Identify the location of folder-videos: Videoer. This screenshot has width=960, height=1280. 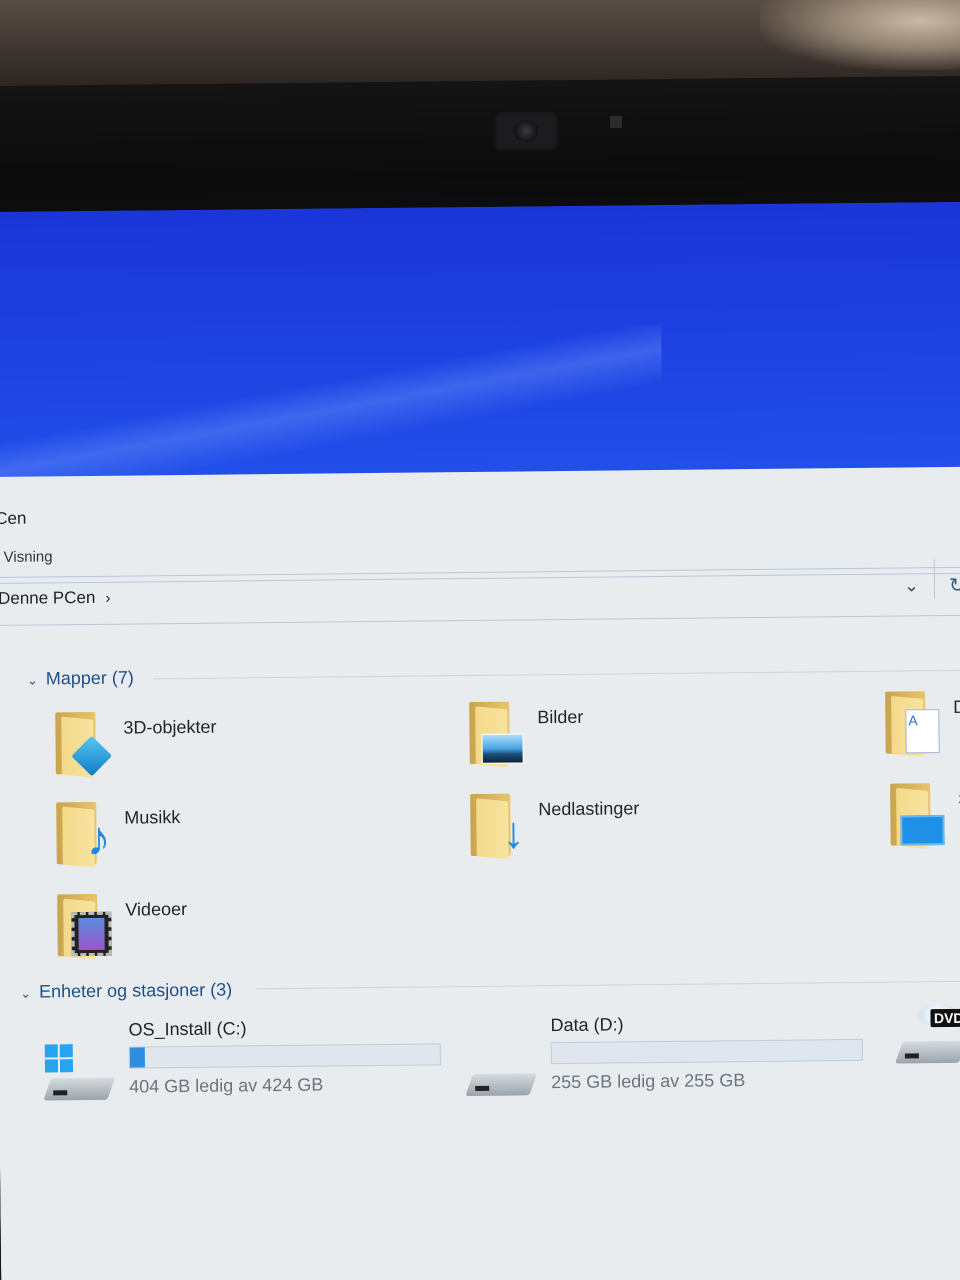
(120, 924).